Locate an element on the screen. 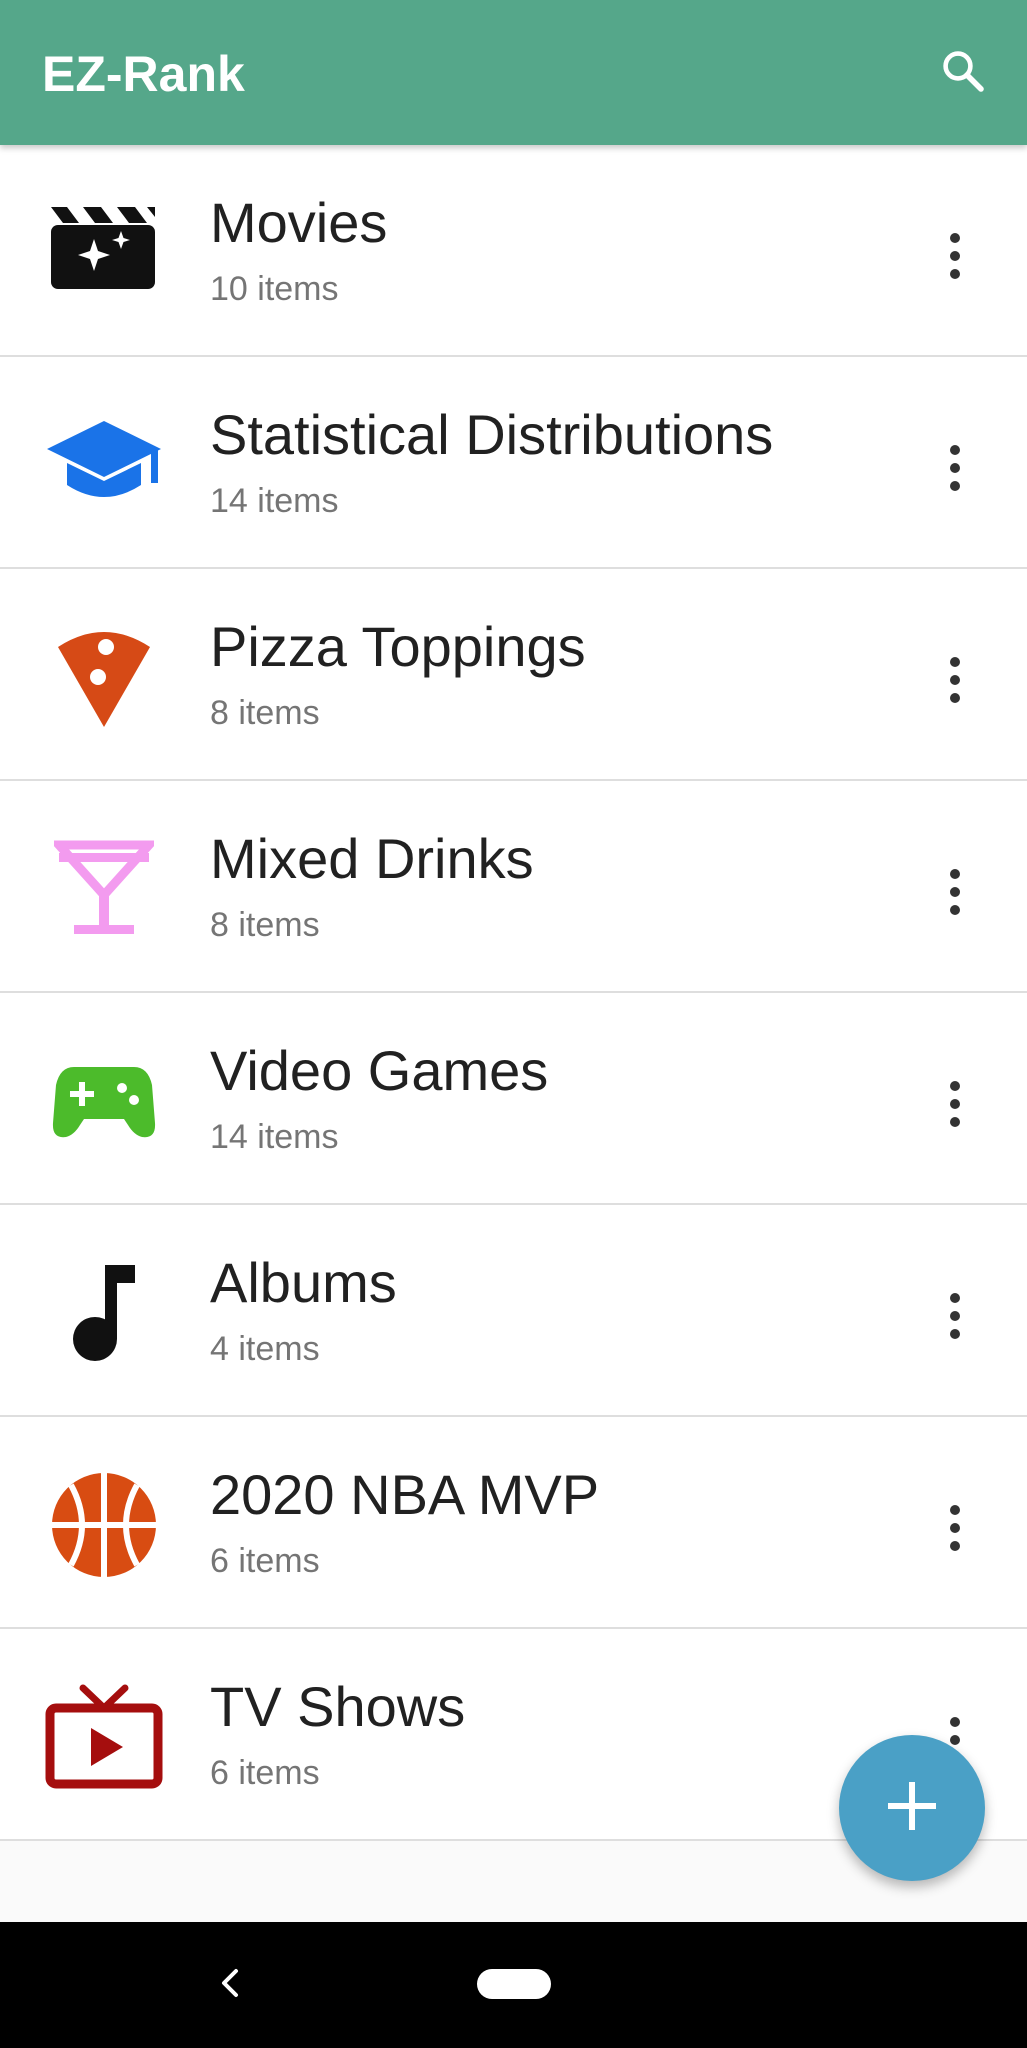 This screenshot has width=1027, height=2048. search-icon is located at coordinates (963, 73).